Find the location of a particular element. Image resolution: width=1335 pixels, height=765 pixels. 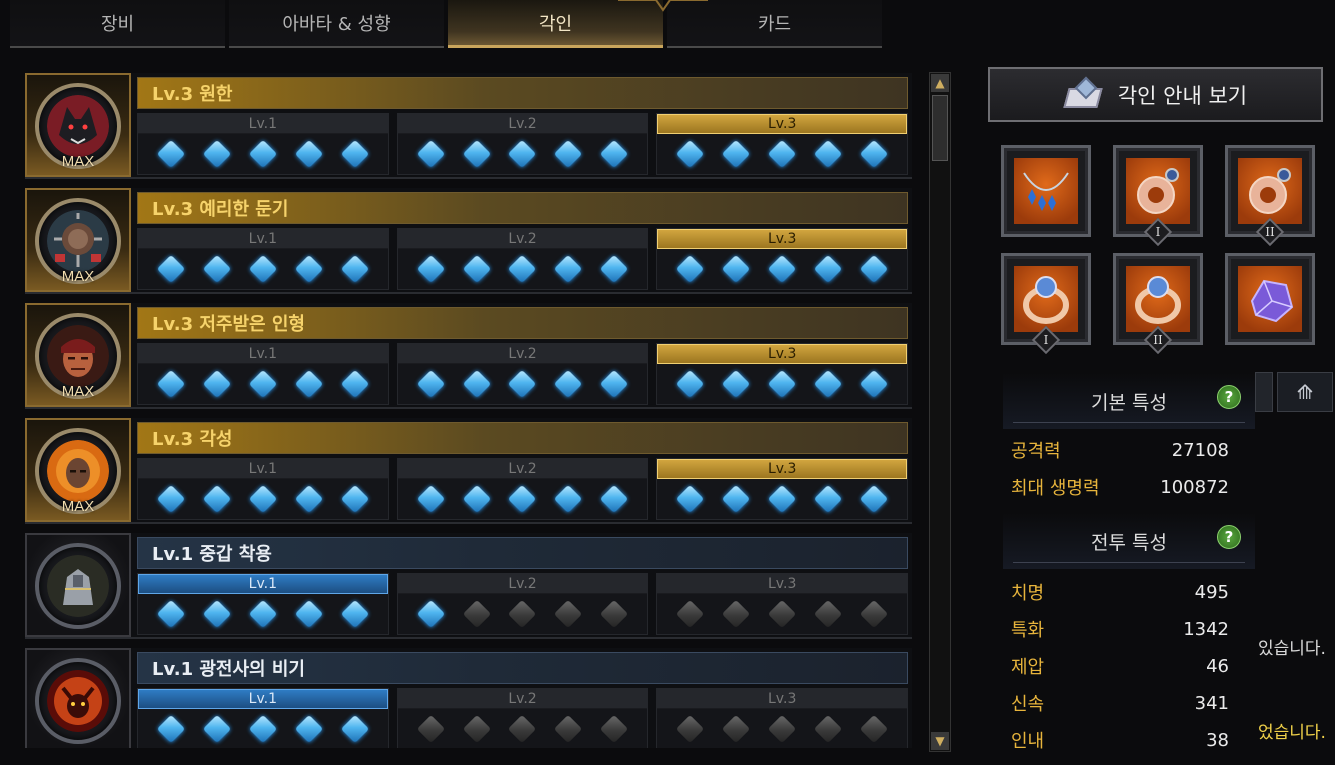

scroll-up-arrow-icon: ▲ is located at coordinates (940, 83).